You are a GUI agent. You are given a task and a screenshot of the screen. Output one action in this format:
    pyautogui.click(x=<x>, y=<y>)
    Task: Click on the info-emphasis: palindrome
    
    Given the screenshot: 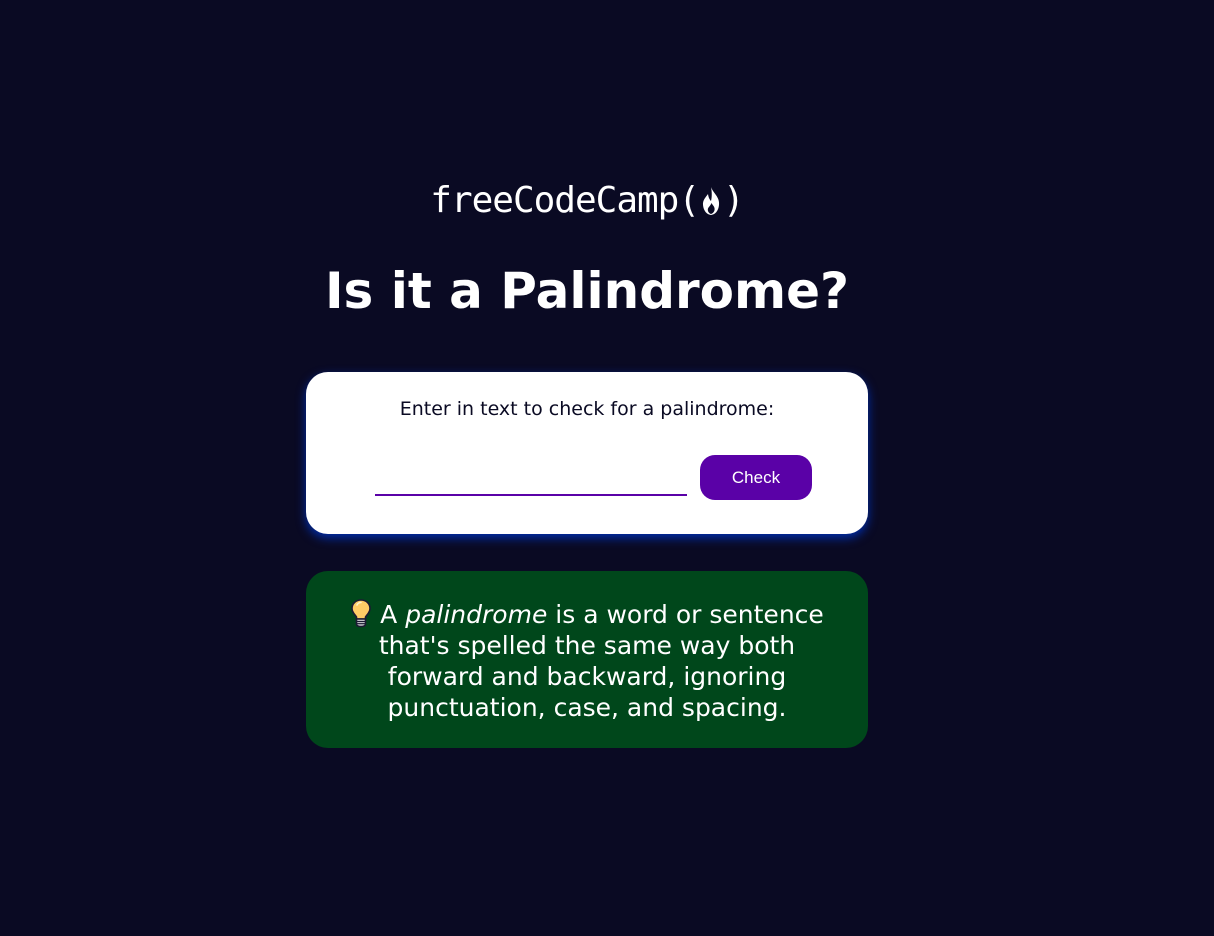 What is the action you would take?
    pyautogui.click(x=476, y=614)
    